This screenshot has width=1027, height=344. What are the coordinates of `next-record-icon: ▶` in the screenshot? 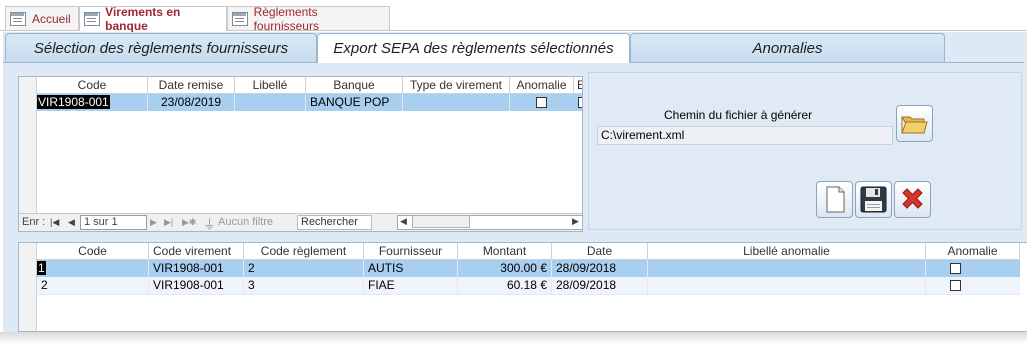 It's located at (153, 222).